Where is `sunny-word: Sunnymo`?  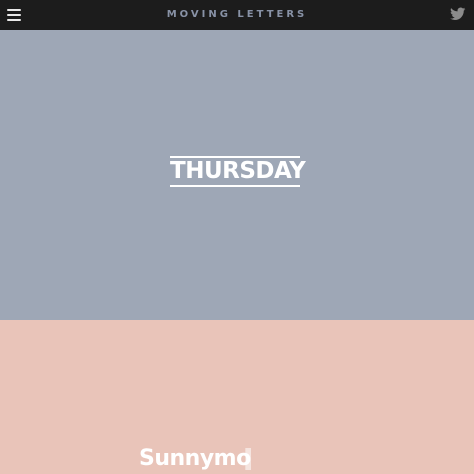 sunny-word: Sunnymo is located at coordinates (195, 458).